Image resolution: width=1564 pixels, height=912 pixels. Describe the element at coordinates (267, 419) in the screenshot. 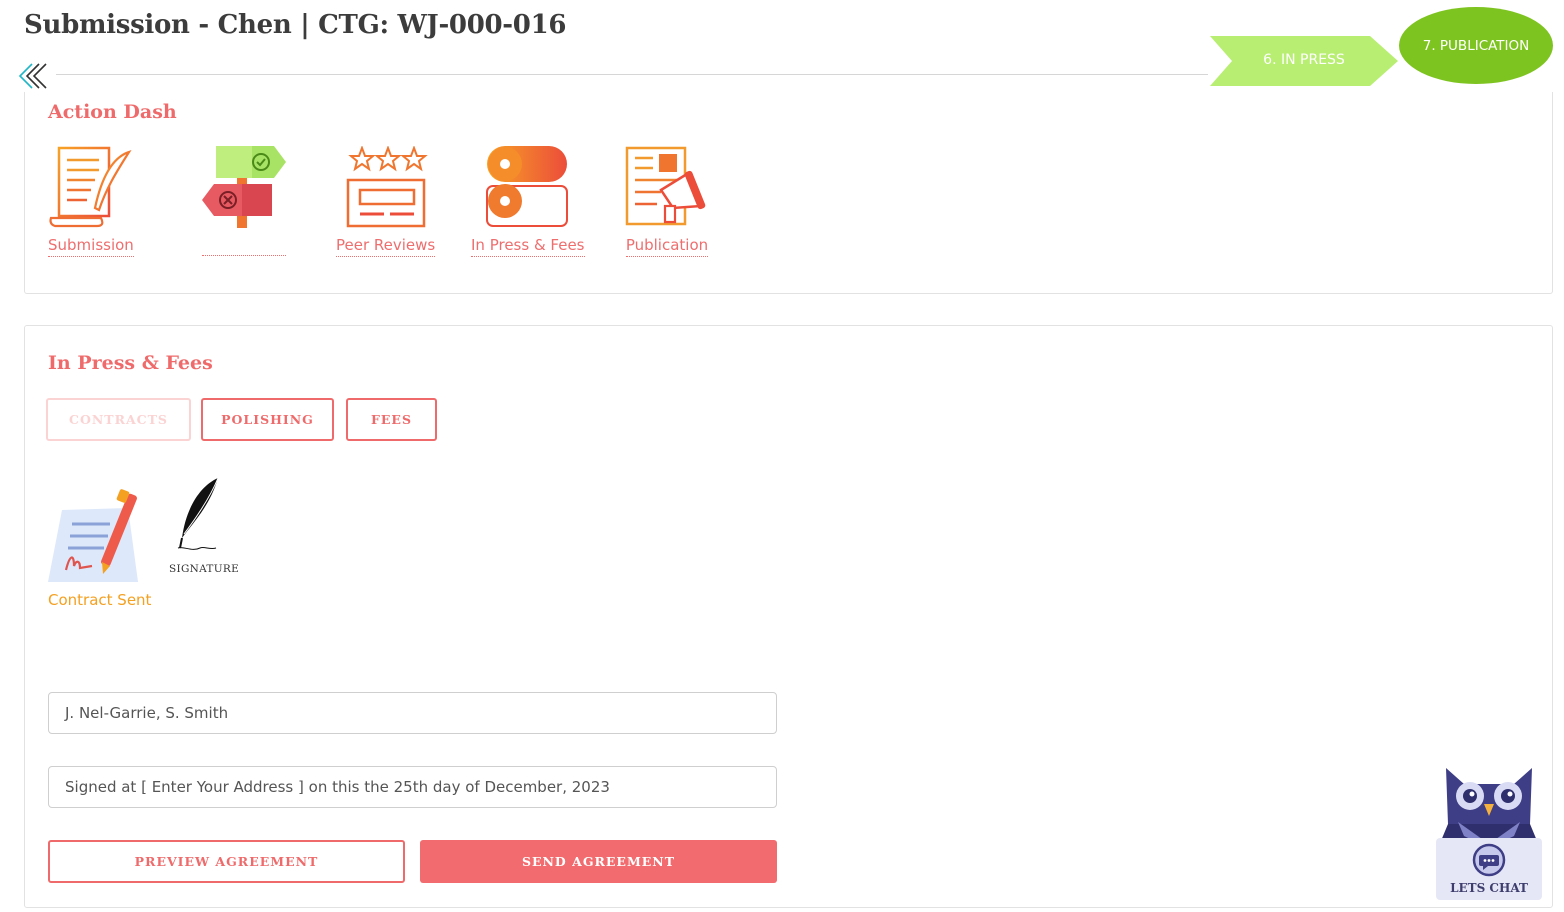

I see `tab-polishing: POLISHING` at that location.